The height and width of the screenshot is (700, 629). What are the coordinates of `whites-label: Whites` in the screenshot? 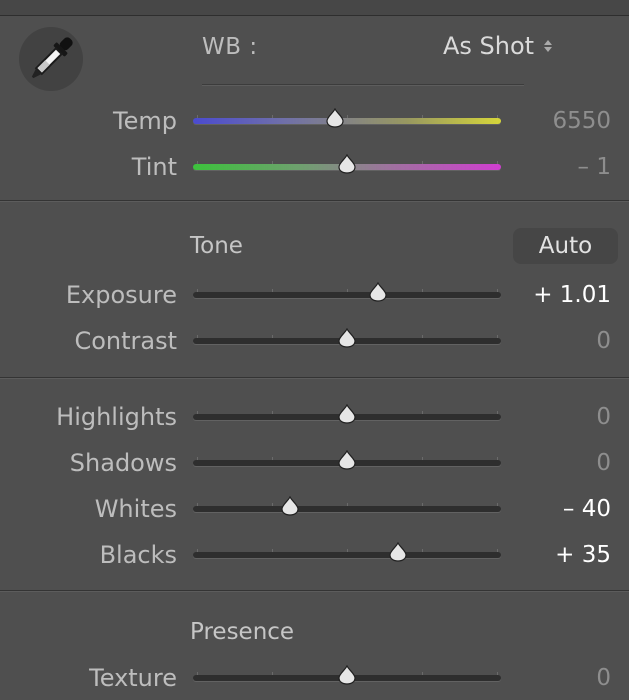 It's located at (135, 509).